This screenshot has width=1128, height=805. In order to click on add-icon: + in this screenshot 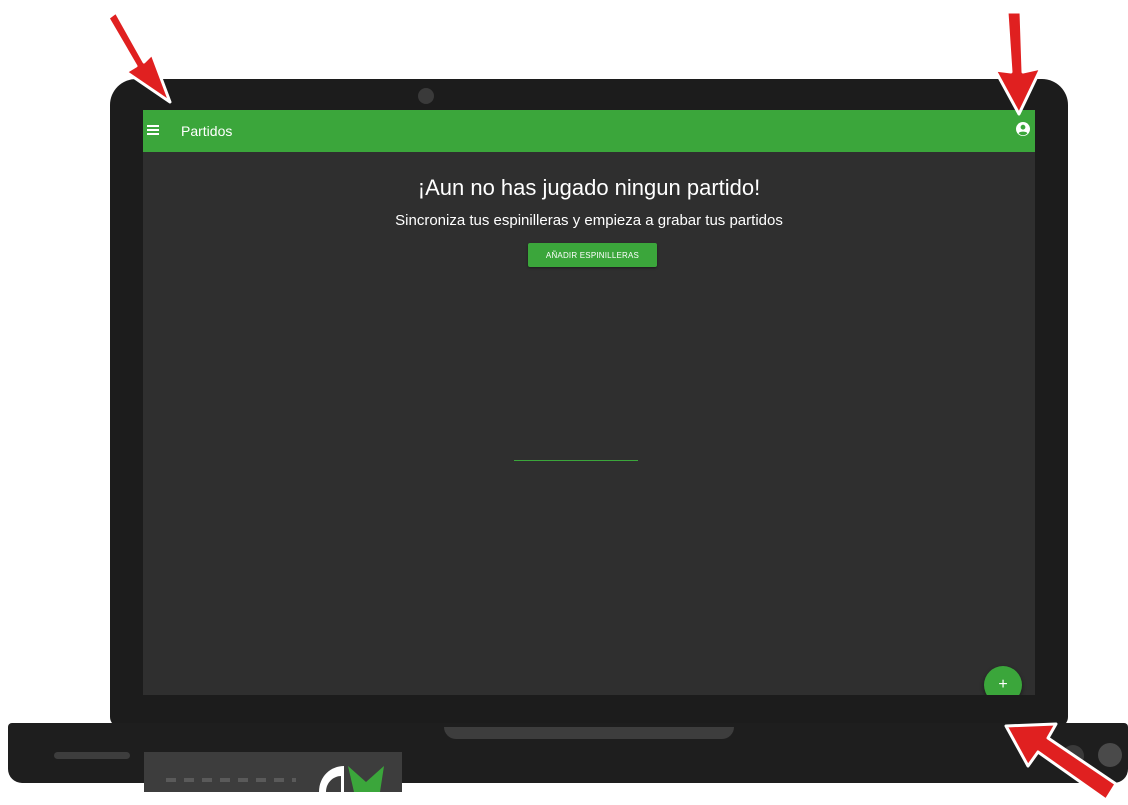, I will do `click(1003, 684)`.